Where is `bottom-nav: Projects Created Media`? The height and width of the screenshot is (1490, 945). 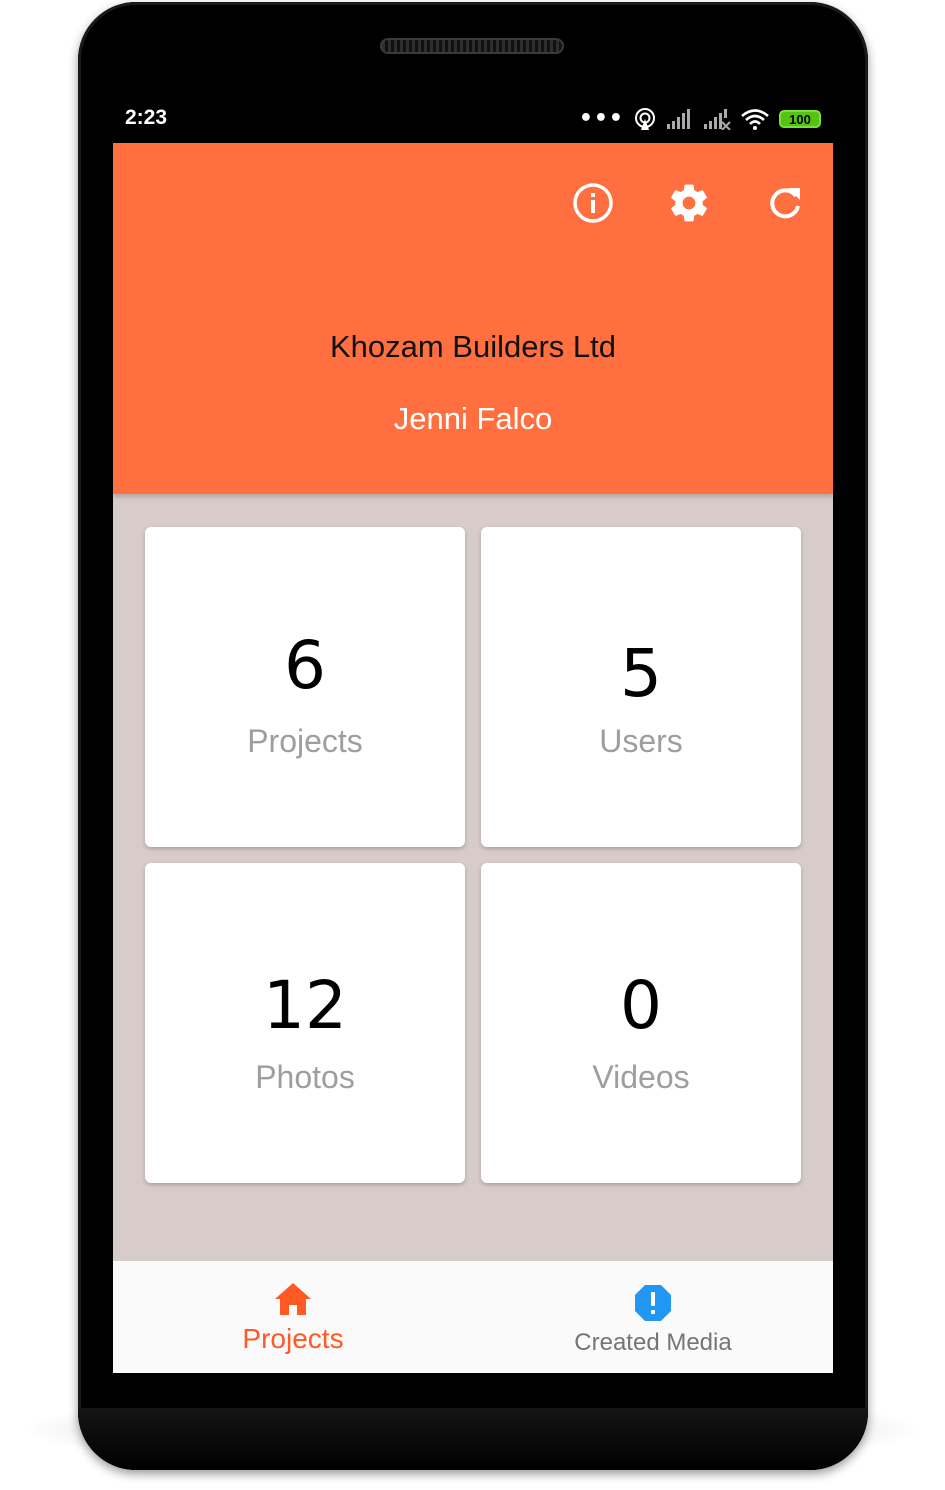 bottom-nav: Projects Created Media is located at coordinates (473, 1317).